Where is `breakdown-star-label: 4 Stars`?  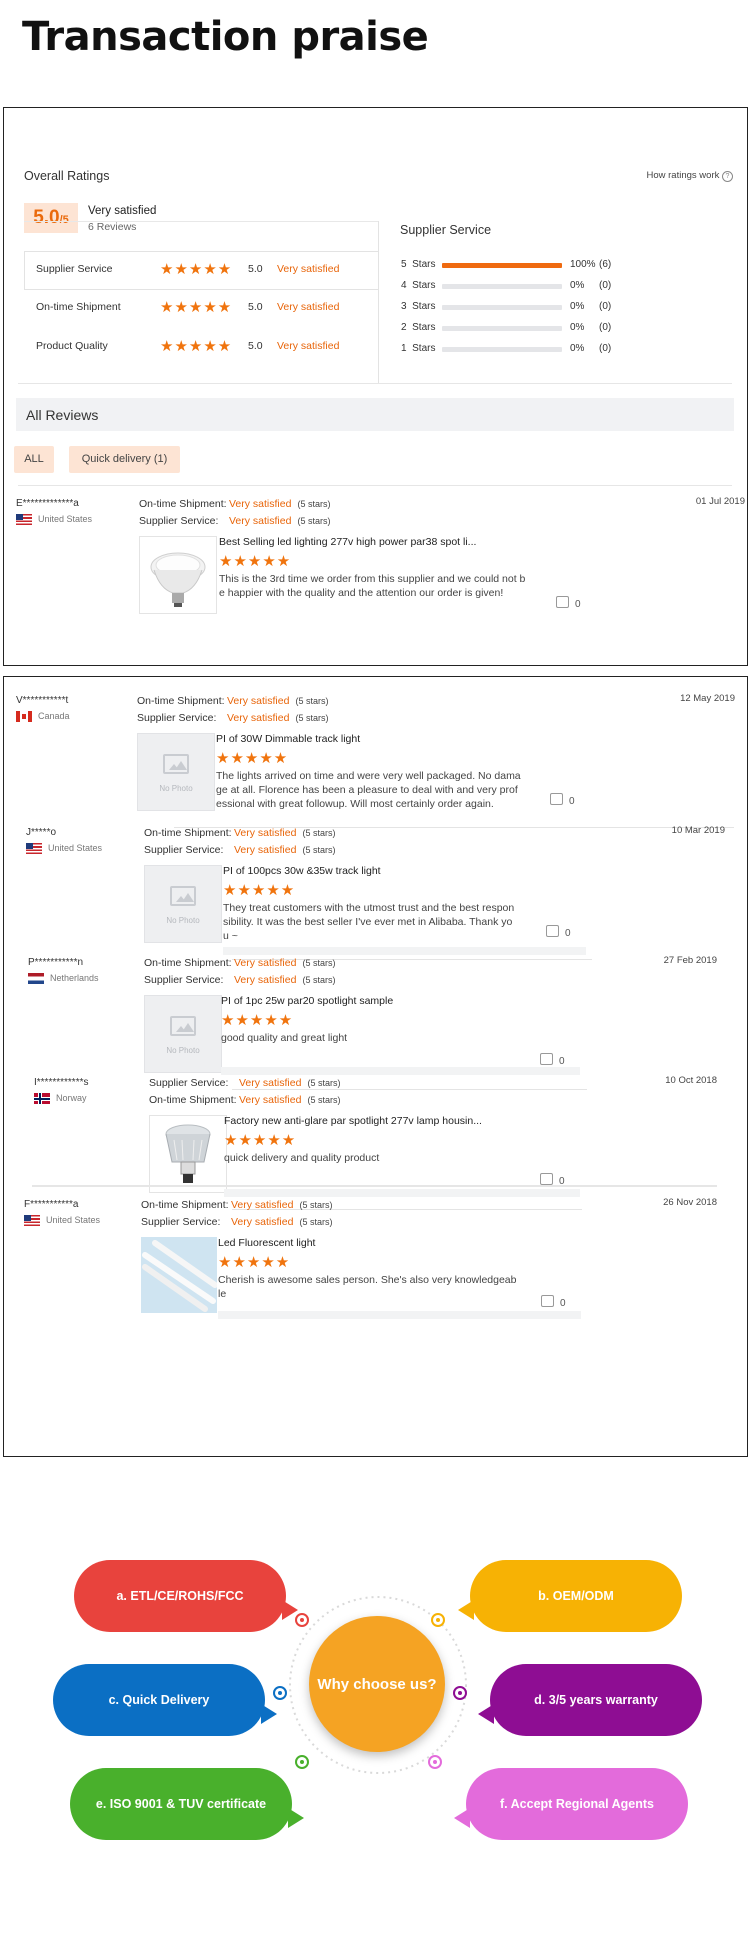 breakdown-star-label: 4 Stars is located at coordinates (418, 285).